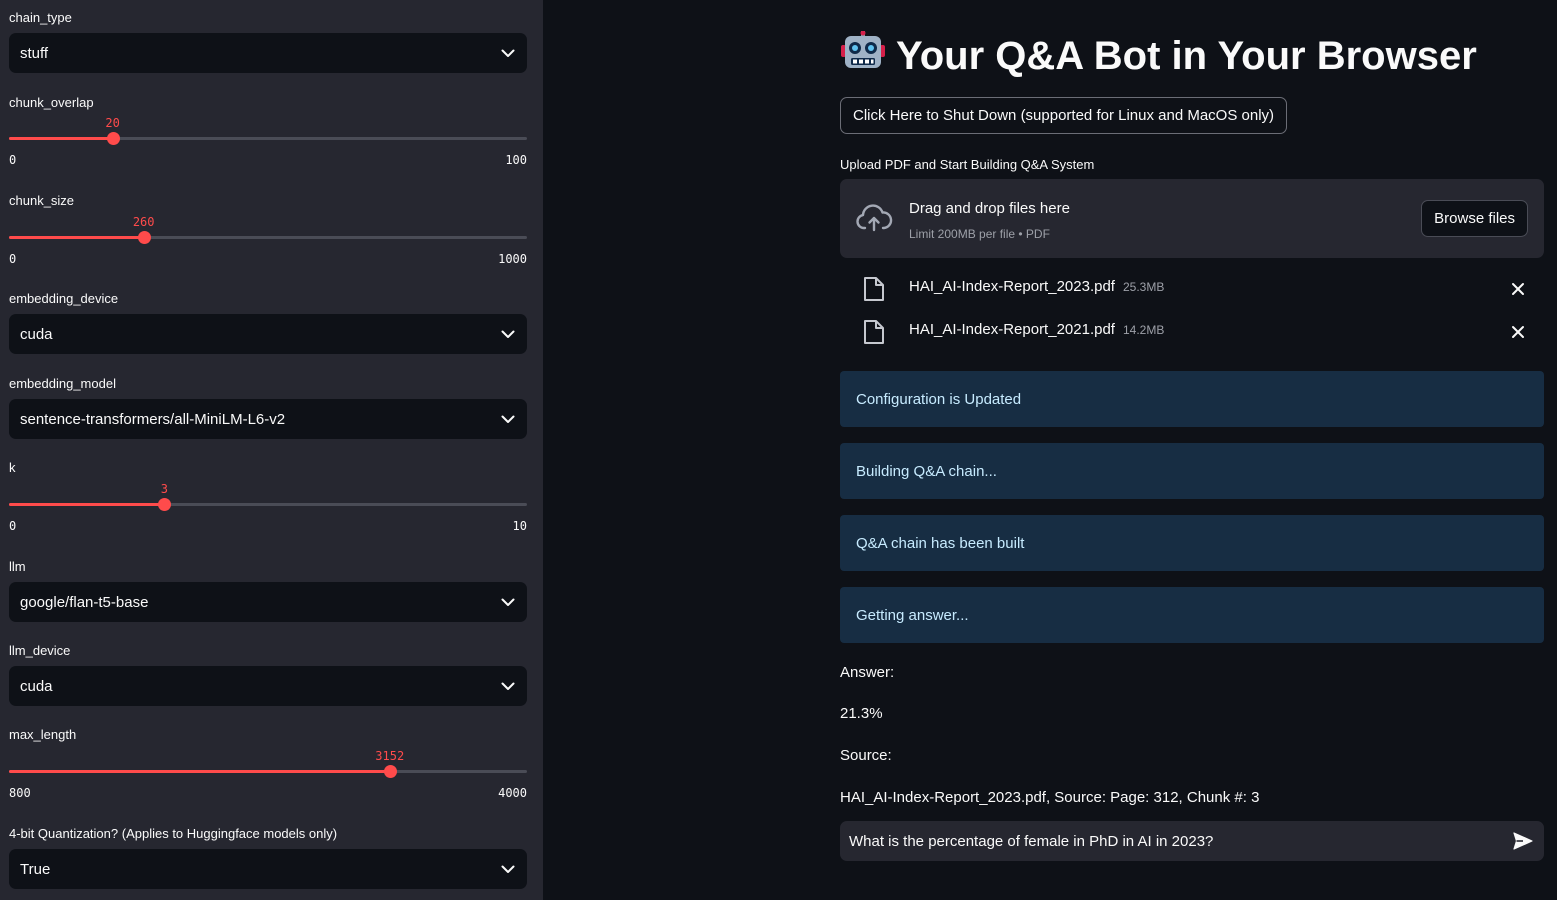  What do you see at coordinates (84, 602) in the screenshot?
I see `llm-value: google/flan-t5-base` at bounding box center [84, 602].